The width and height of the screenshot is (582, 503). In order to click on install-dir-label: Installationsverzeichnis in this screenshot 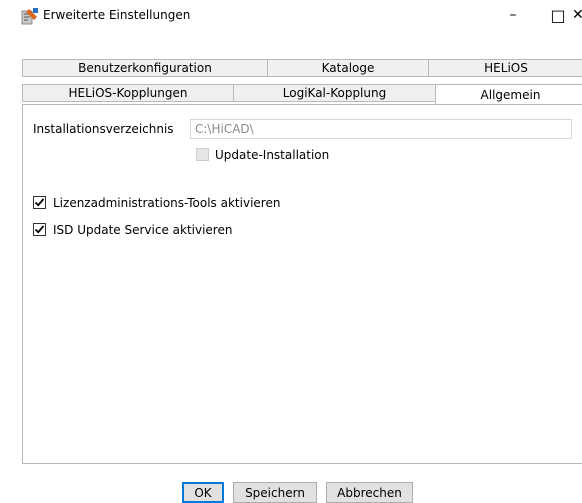, I will do `click(103, 129)`.